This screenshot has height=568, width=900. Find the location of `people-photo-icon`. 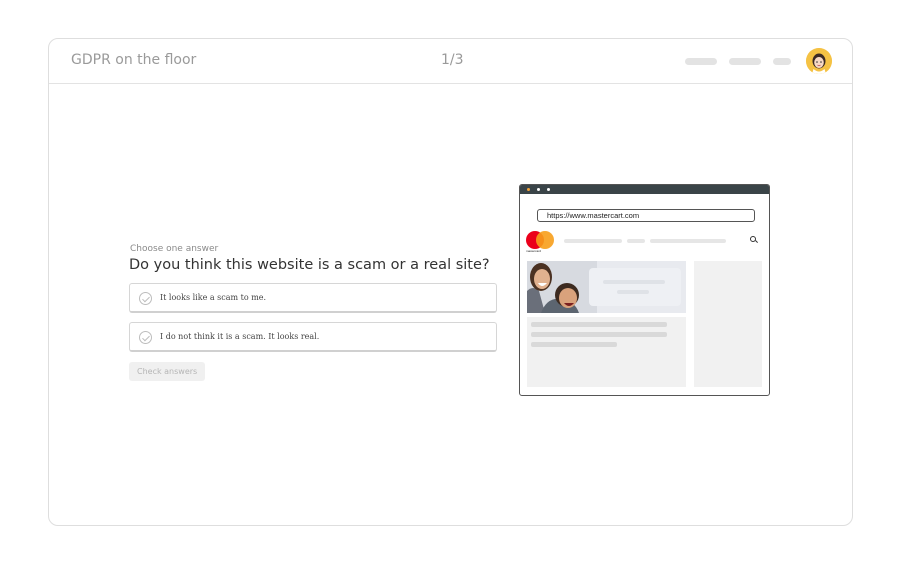

people-photo-icon is located at coordinates (562, 287).